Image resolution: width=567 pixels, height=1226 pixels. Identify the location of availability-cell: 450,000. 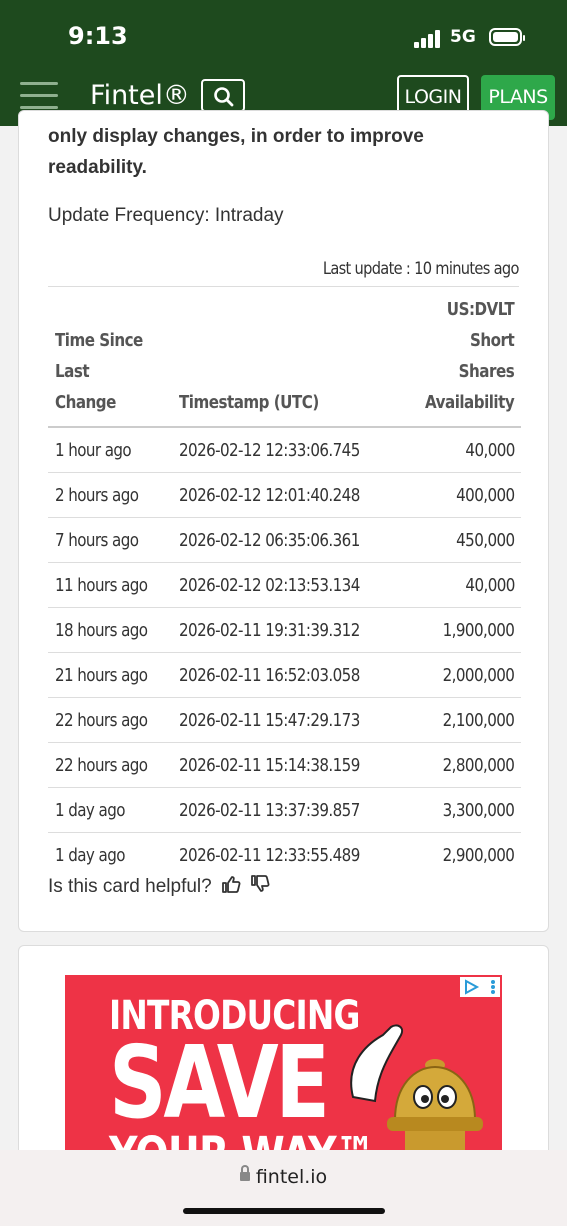
(485, 540).